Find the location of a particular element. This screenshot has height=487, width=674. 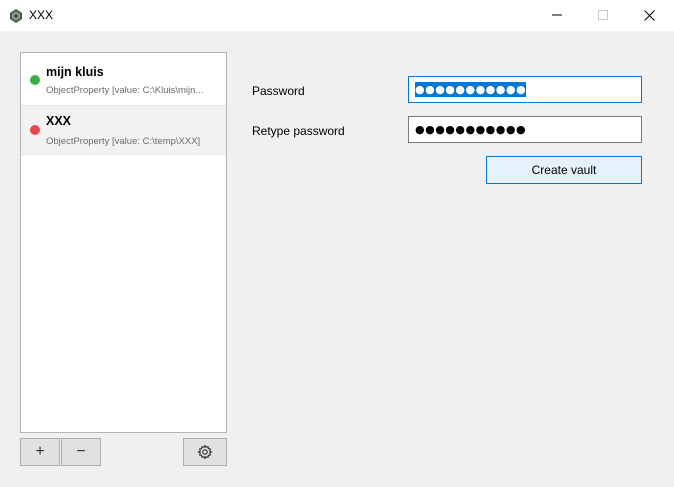

status-locked-icon is located at coordinates (35, 130).